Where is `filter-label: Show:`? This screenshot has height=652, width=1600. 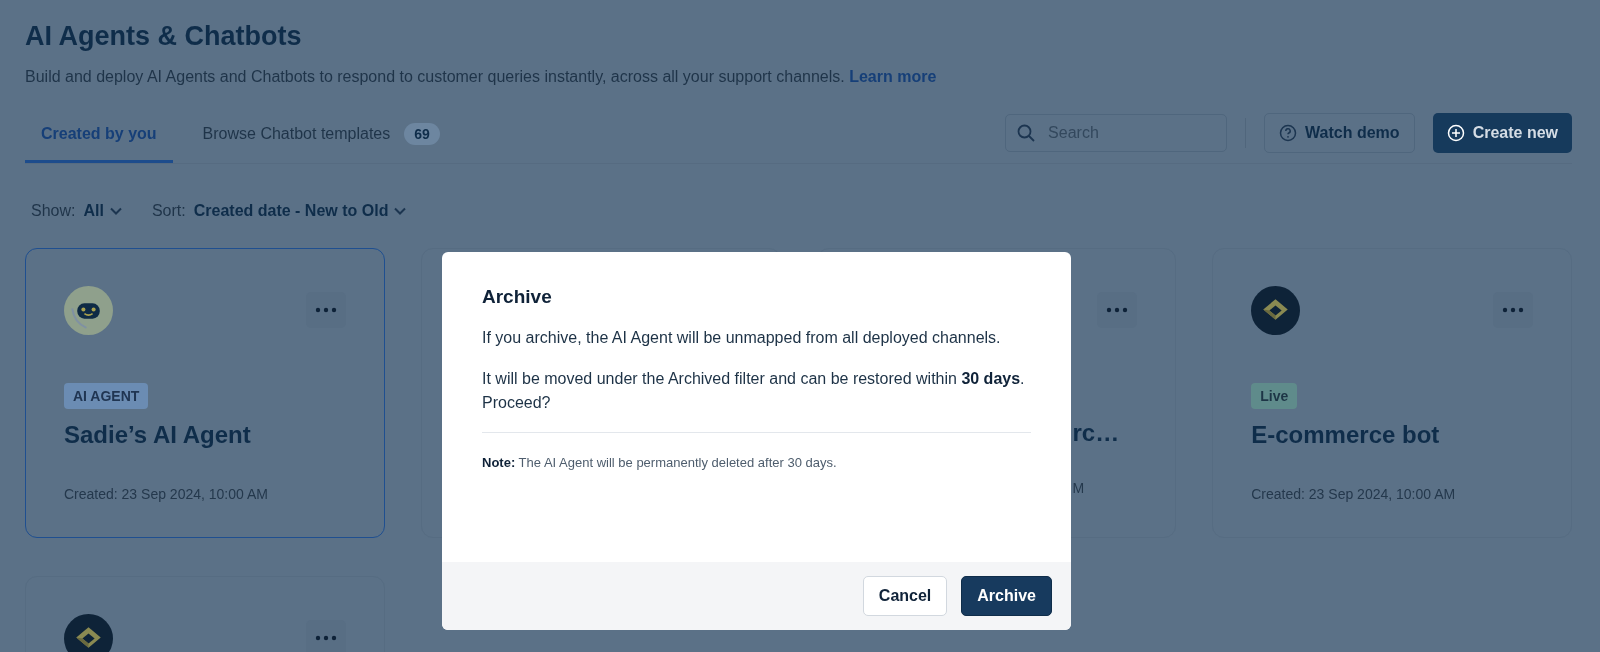 filter-label: Show: is located at coordinates (53, 211).